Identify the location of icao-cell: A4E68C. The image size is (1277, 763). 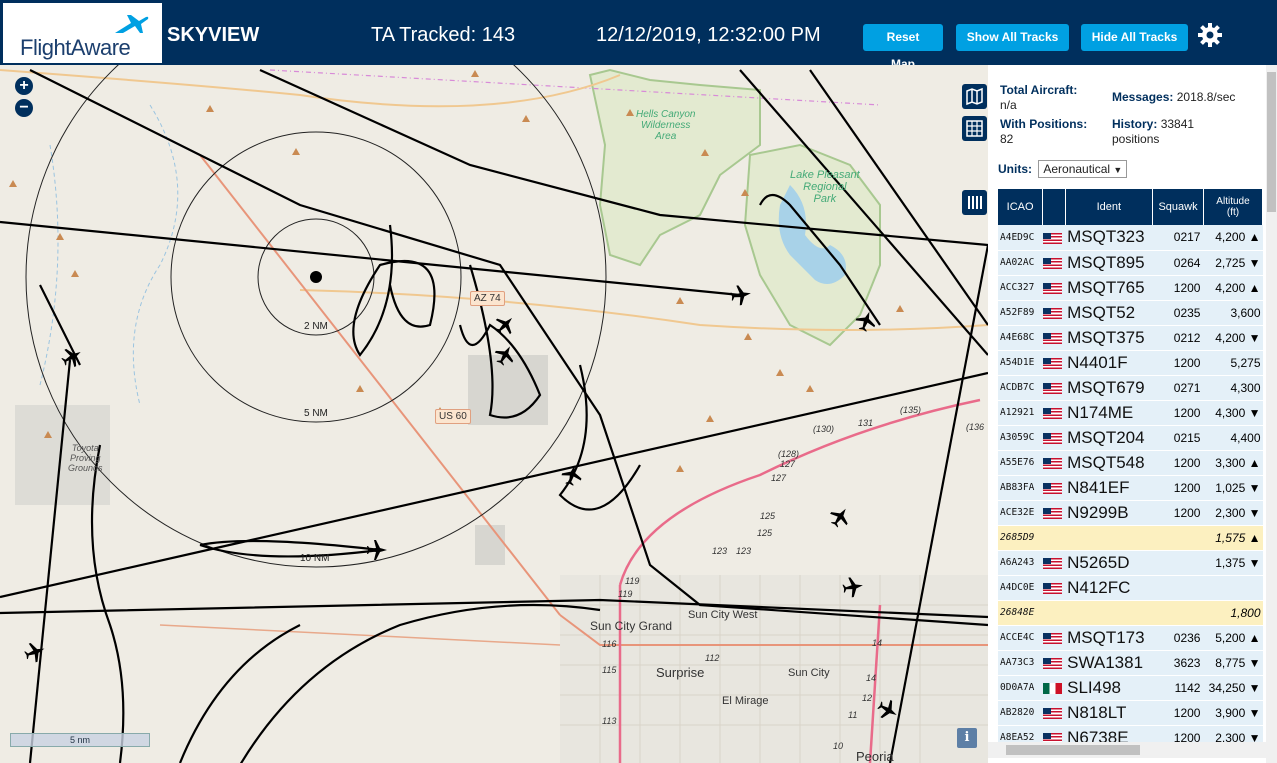
(1020, 338).